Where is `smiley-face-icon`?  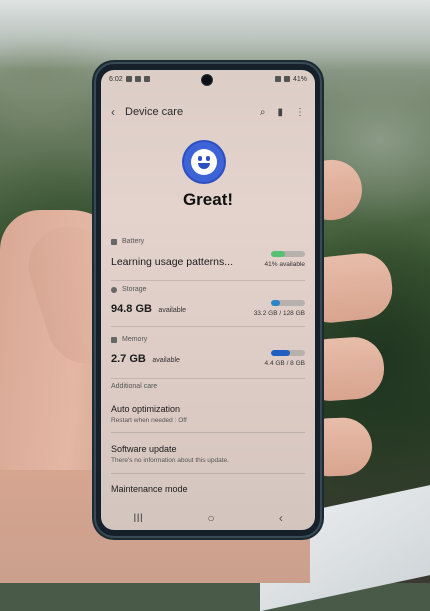 smiley-face-icon is located at coordinates (204, 162).